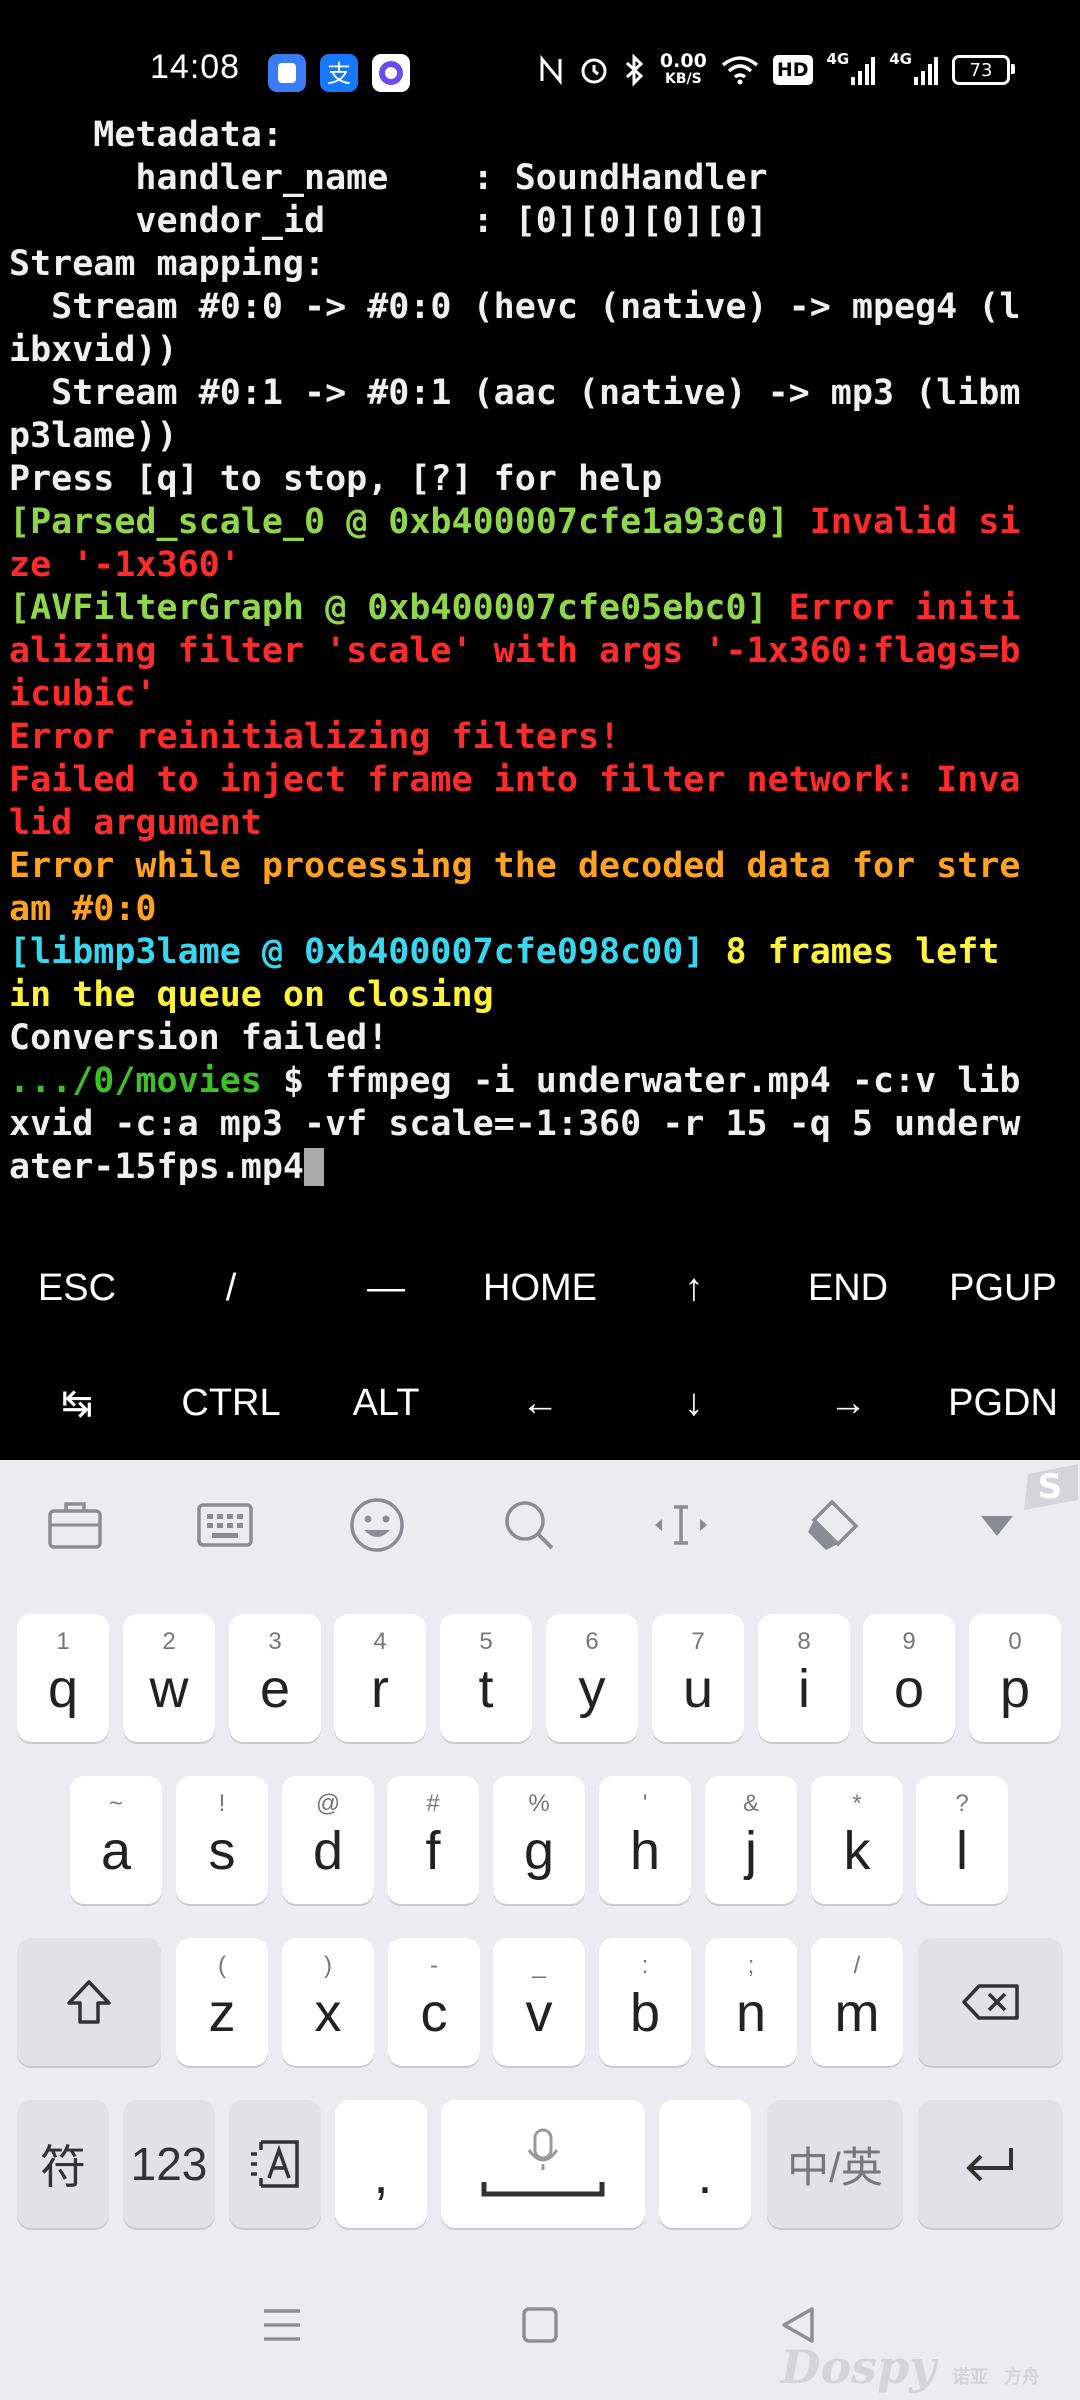  What do you see at coordinates (231, 1403) in the screenshot?
I see `ctrl-key: CTRL` at bounding box center [231, 1403].